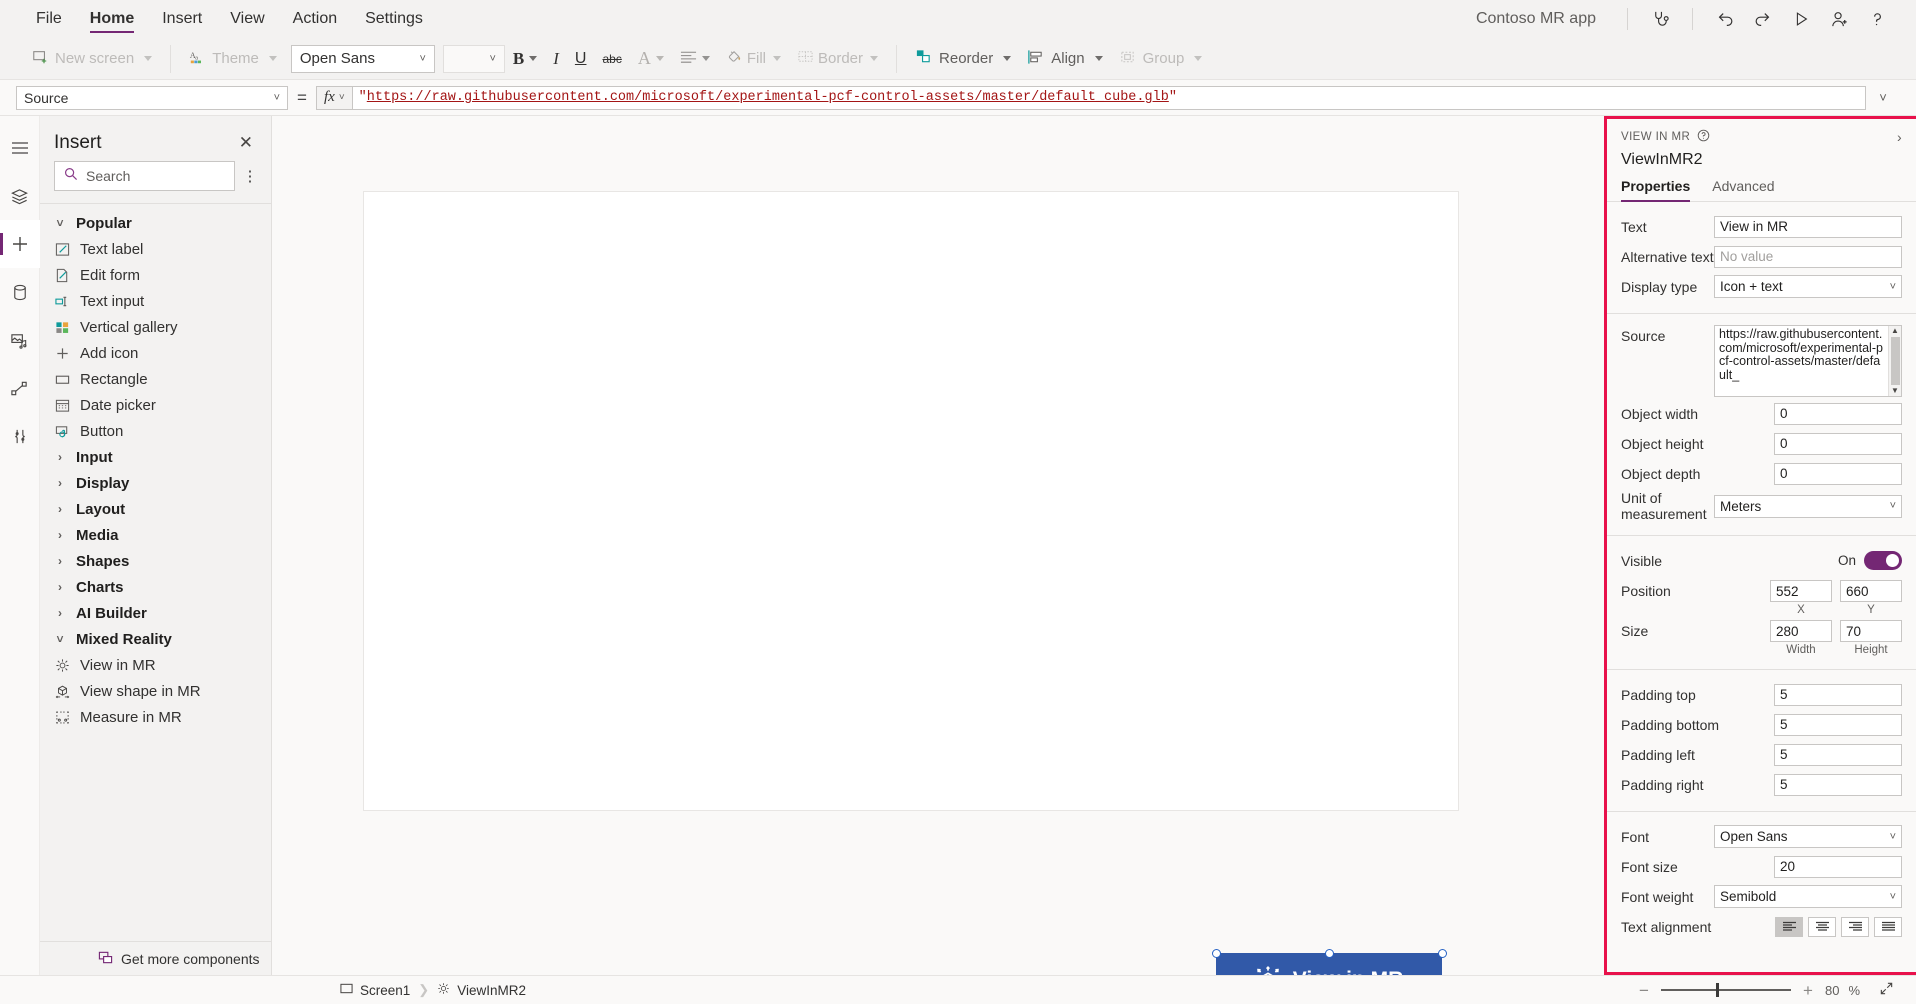  What do you see at coordinates (155, 275) in the screenshot?
I see `insert-item-edit-form: Edit form` at bounding box center [155, 275].